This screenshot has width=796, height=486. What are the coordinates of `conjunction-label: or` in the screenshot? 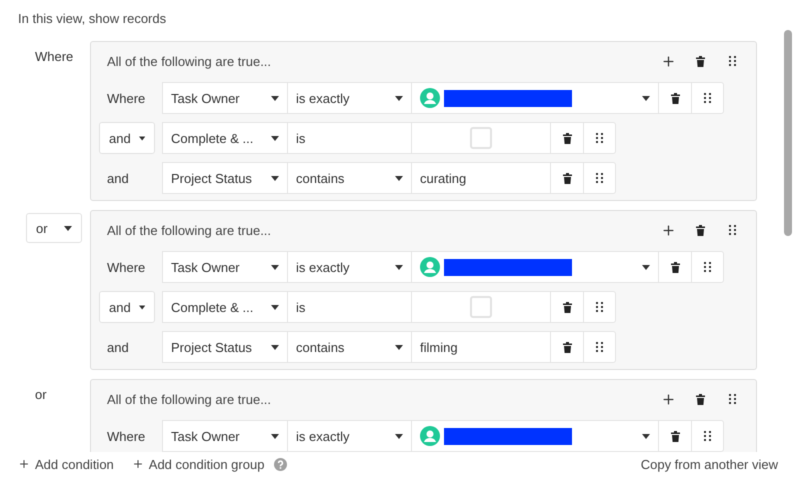 It's located at (40, 394).